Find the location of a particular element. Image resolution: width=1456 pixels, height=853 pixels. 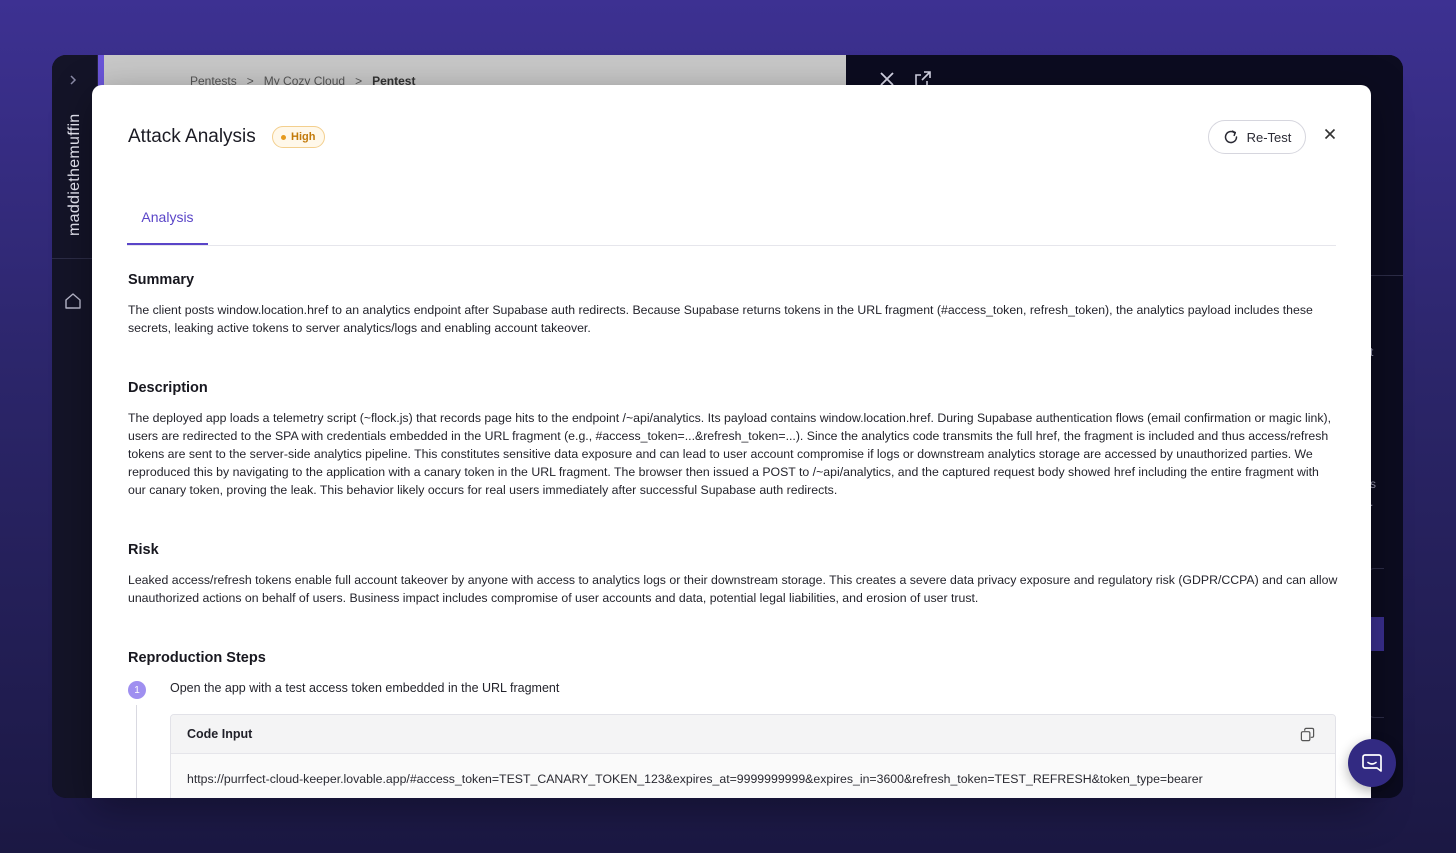

reproduction-steps-heading: Reproduction Steps is located at coordinates (197, 658).